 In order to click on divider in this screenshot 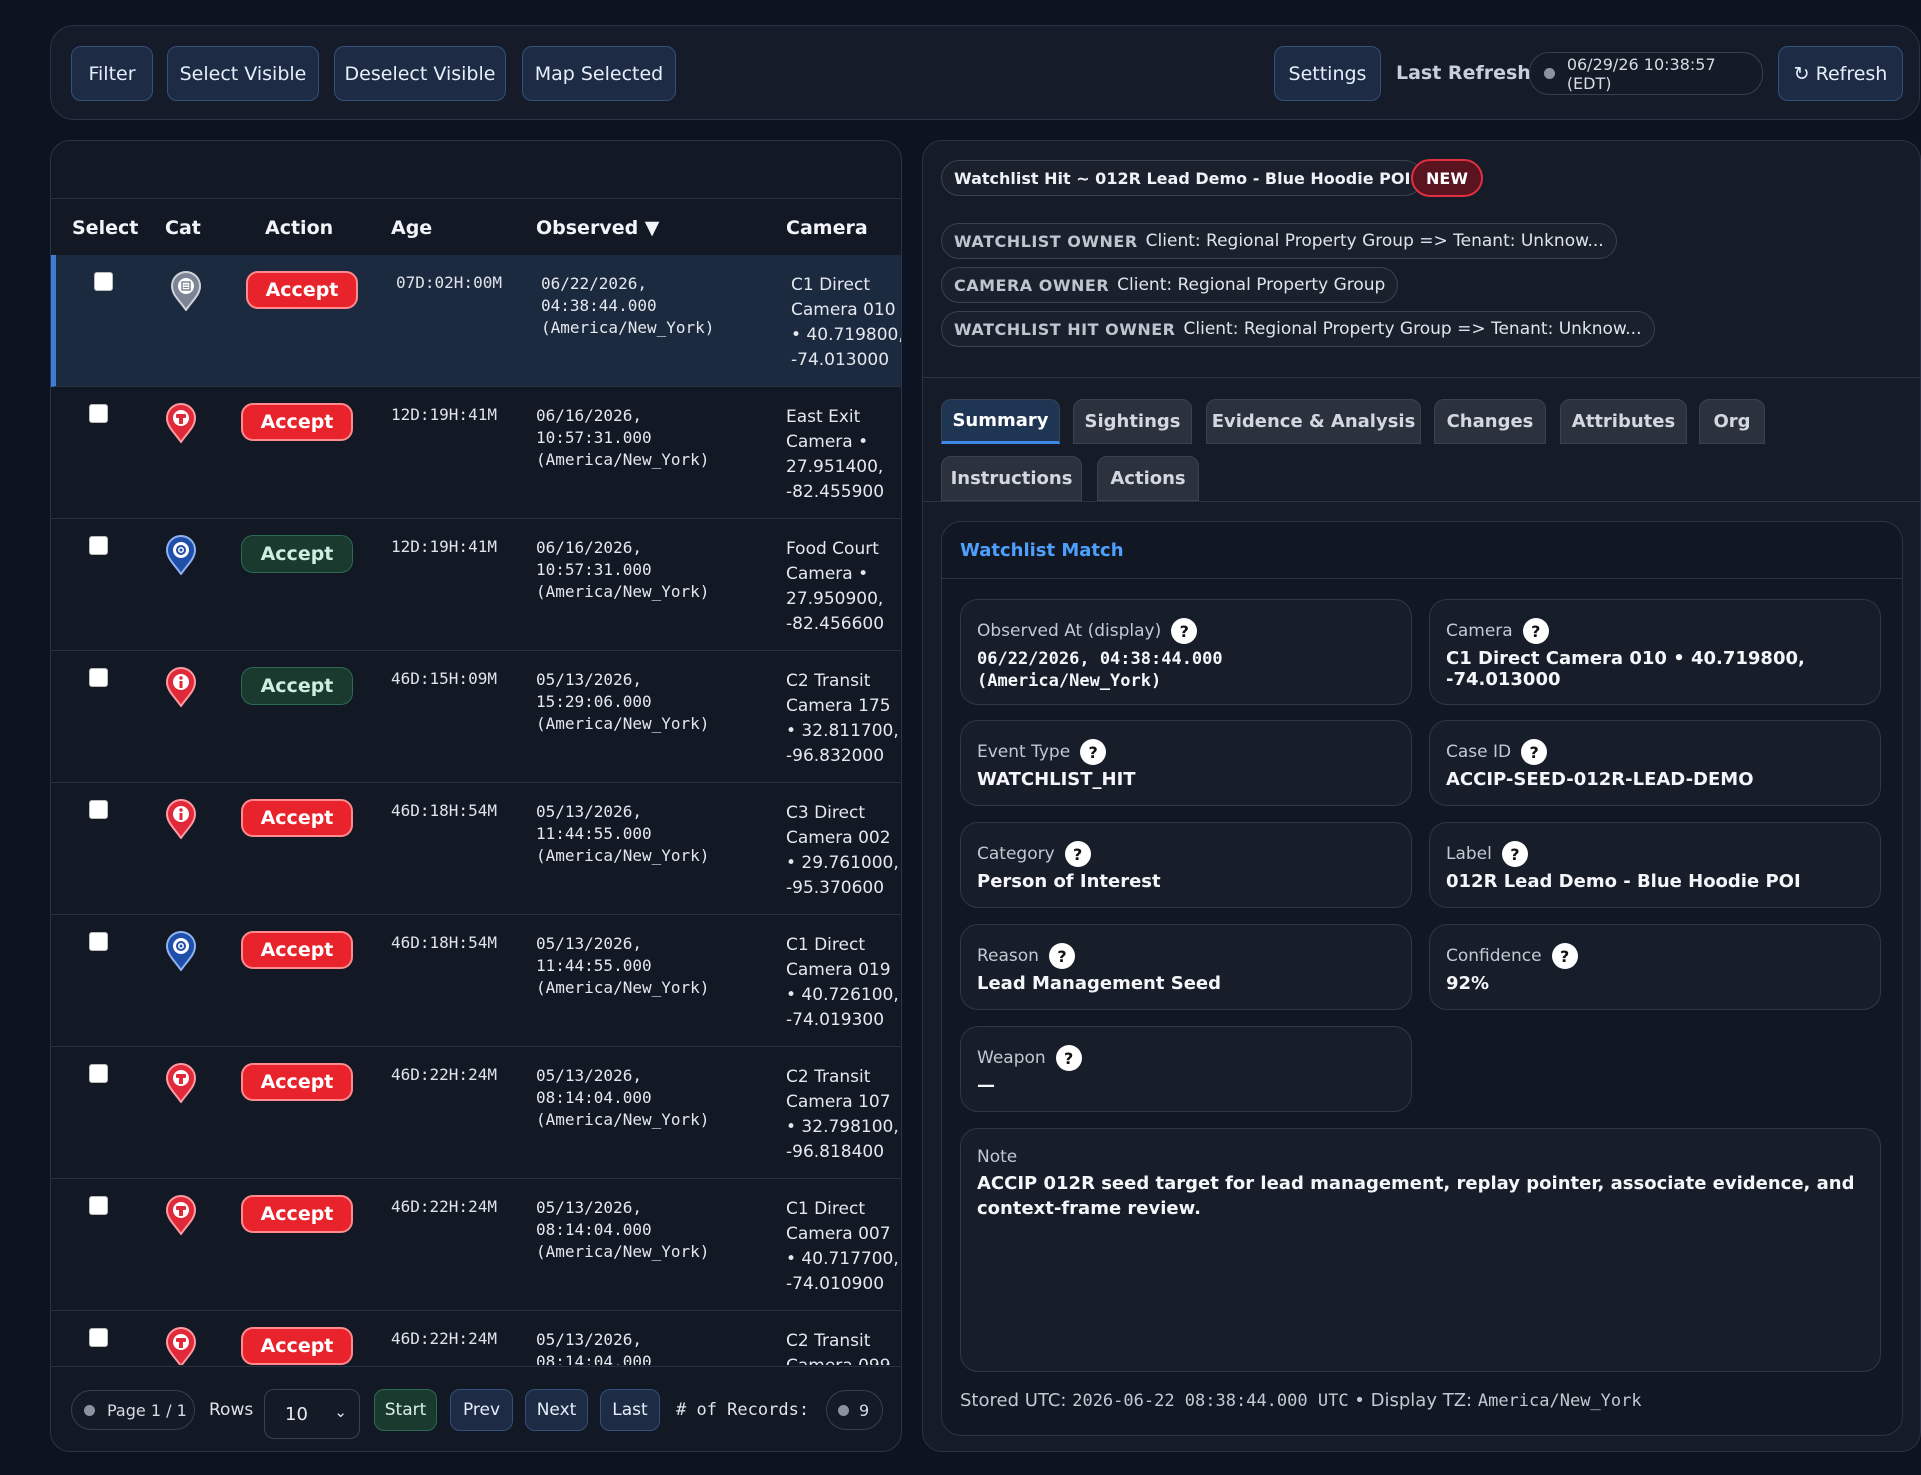, I will do `click(1421, 377)`.